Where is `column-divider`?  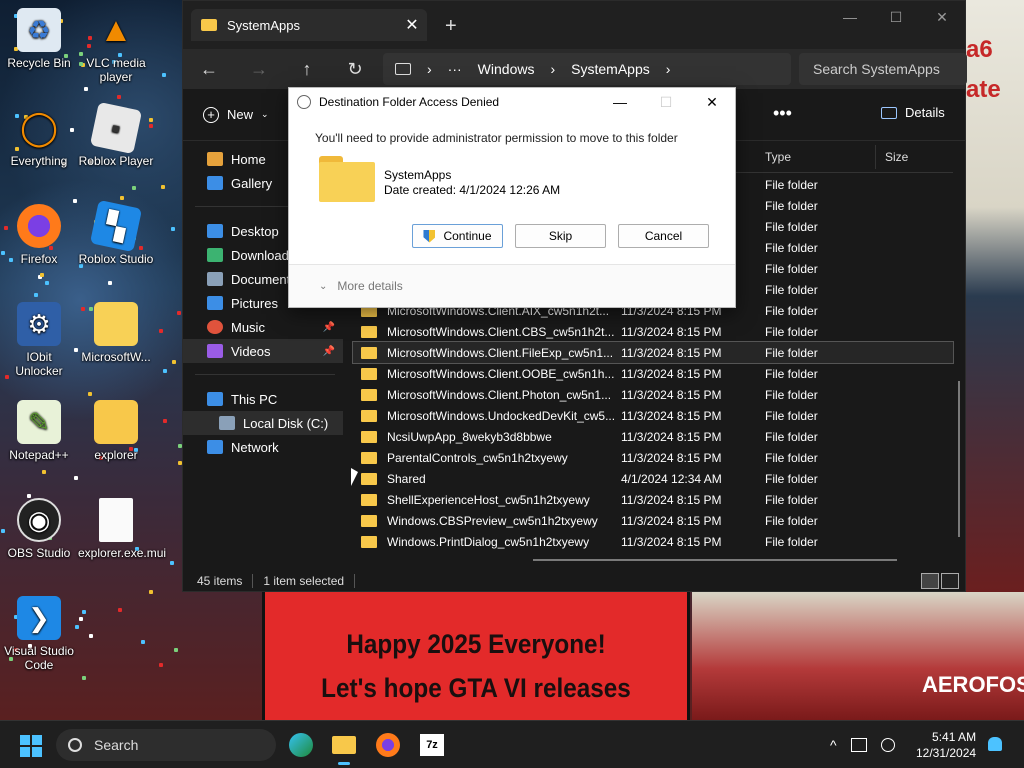
column-divider is located at coordinates (875, 157).